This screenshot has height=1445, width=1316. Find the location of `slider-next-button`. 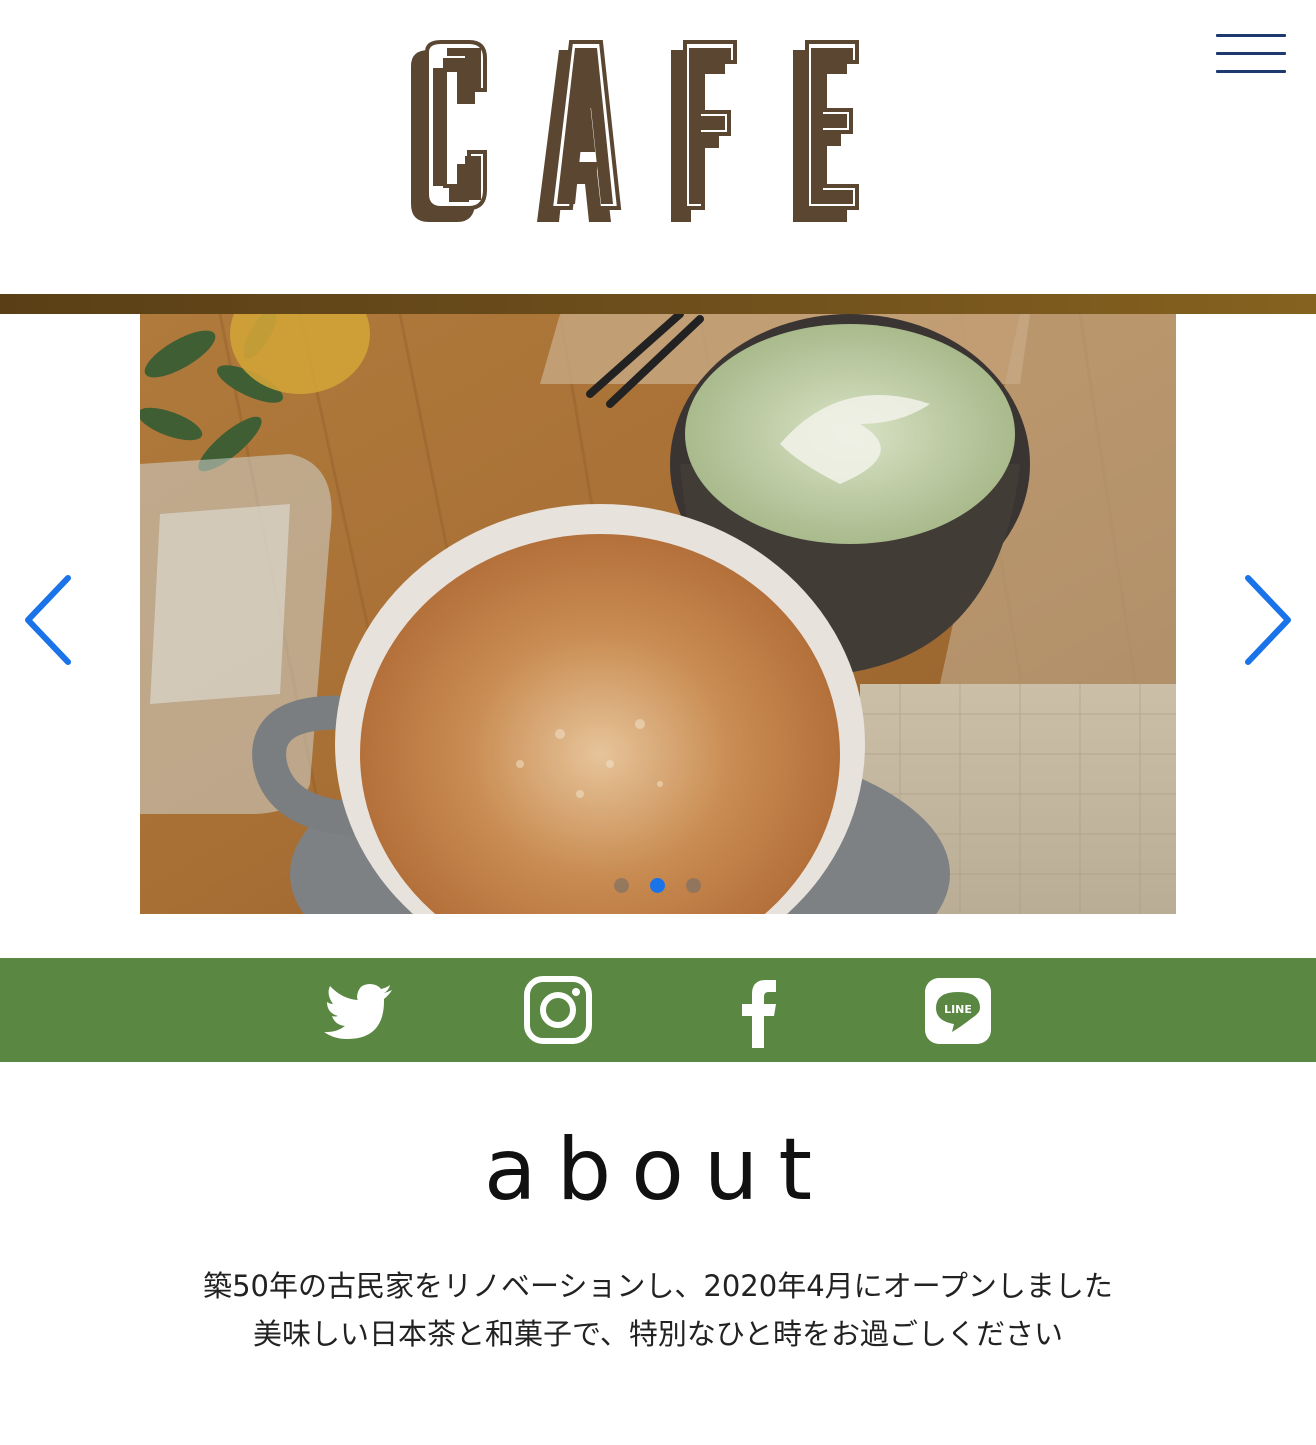

slider-next-button is located at coordinates (1268, 620).